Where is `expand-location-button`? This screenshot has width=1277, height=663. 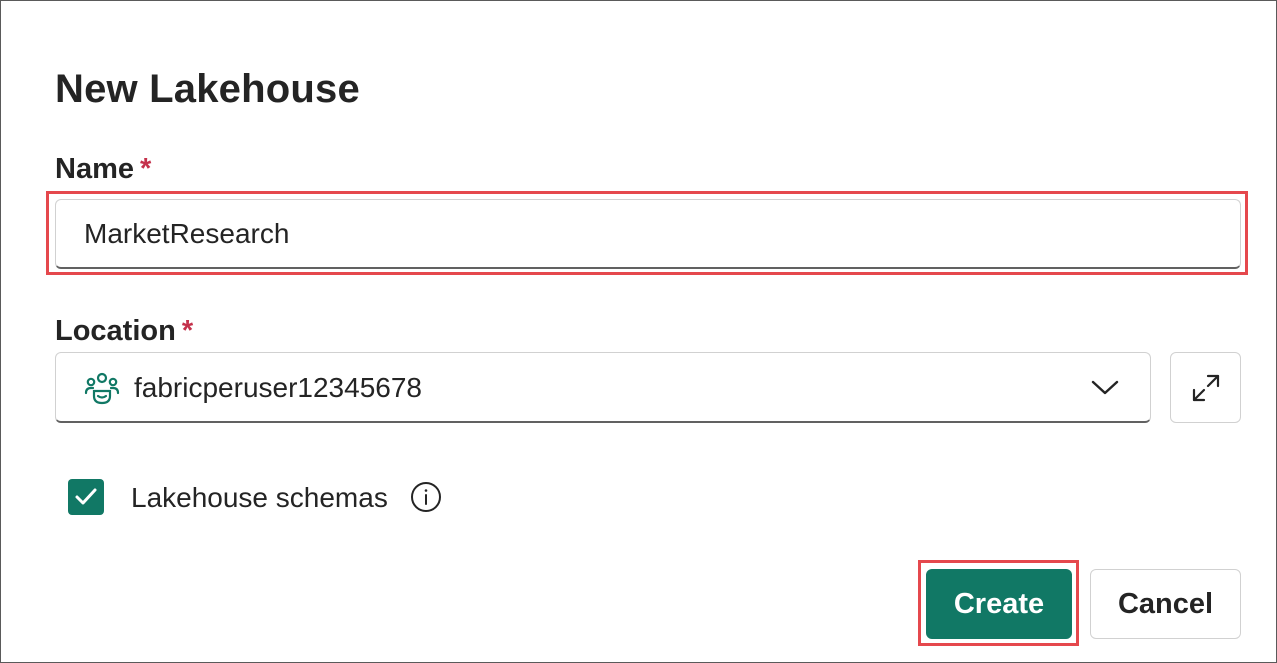 expand-location-button is located at coordinates (1205, 387).